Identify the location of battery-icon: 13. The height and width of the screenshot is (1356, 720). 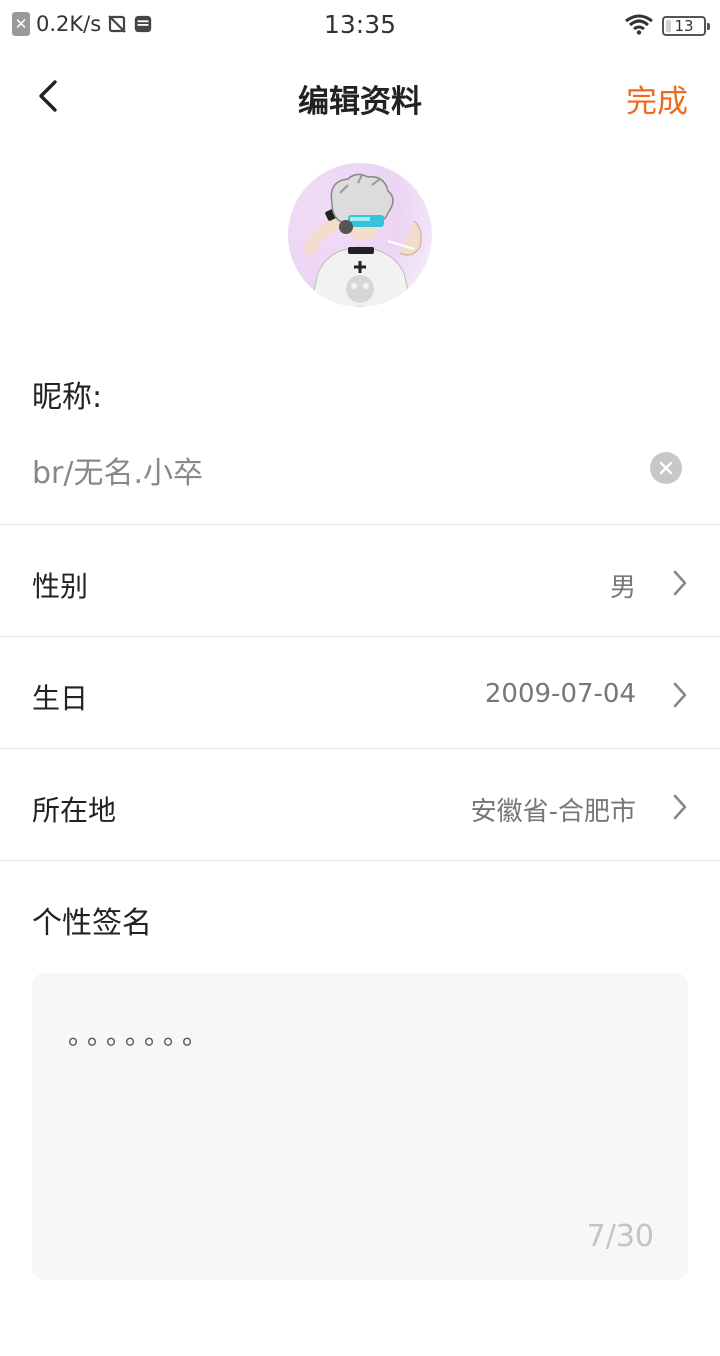
(686, 26).